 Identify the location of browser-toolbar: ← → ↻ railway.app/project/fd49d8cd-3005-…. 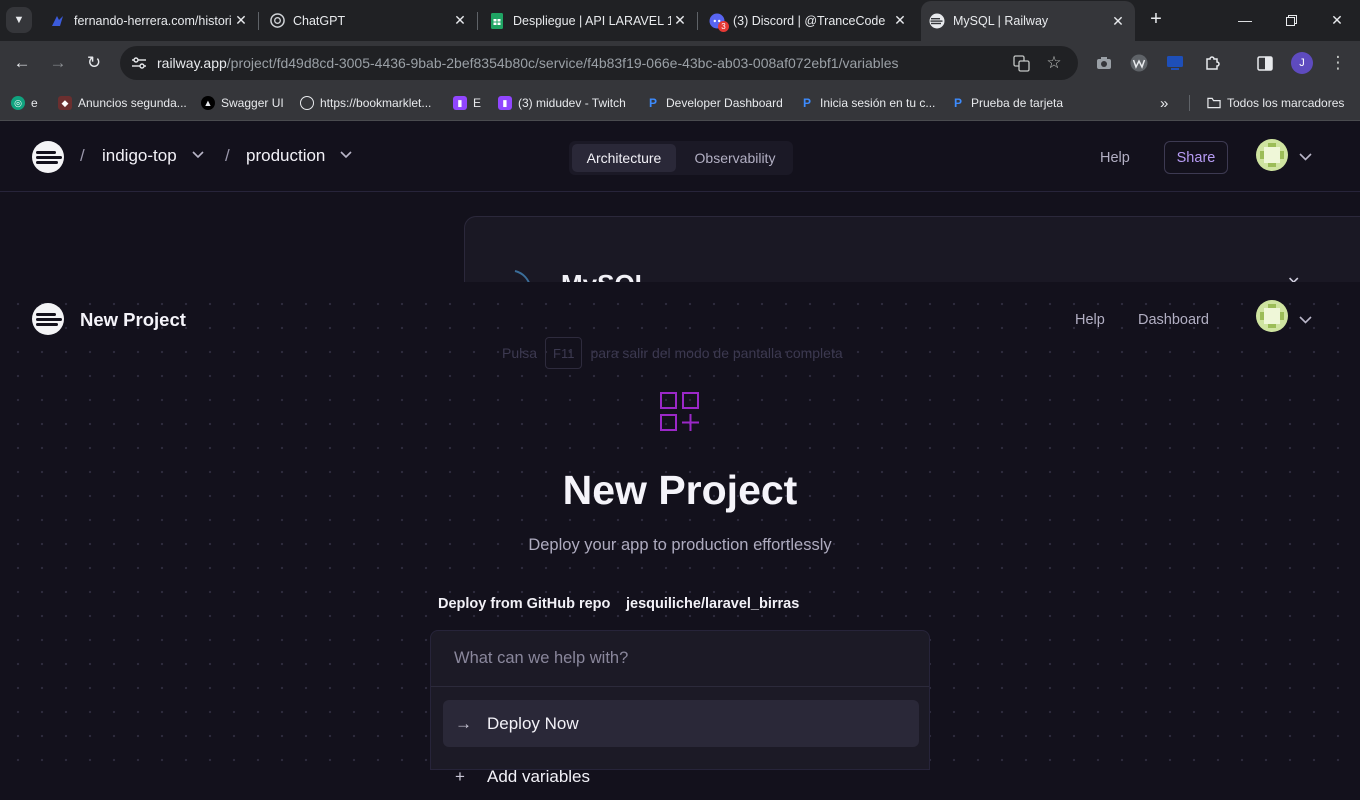
(680, 63).